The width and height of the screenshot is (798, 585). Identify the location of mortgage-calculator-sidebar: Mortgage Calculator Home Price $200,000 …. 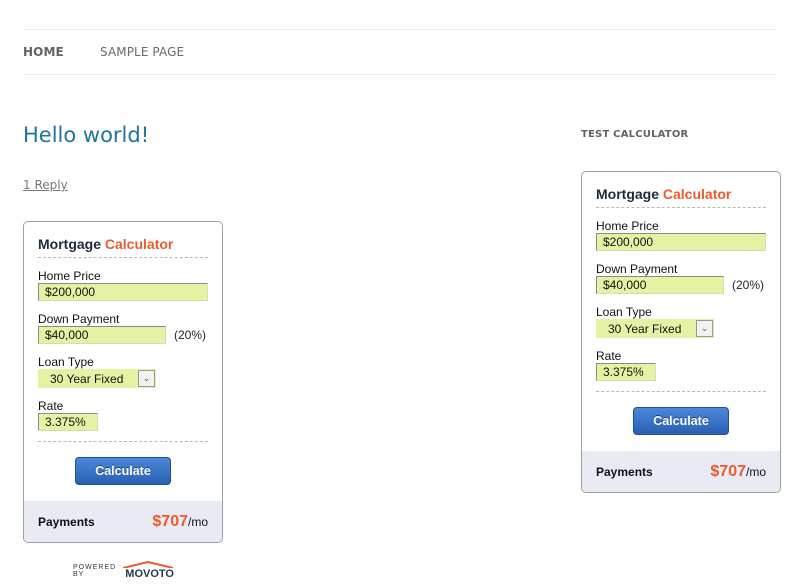
(681, 332).